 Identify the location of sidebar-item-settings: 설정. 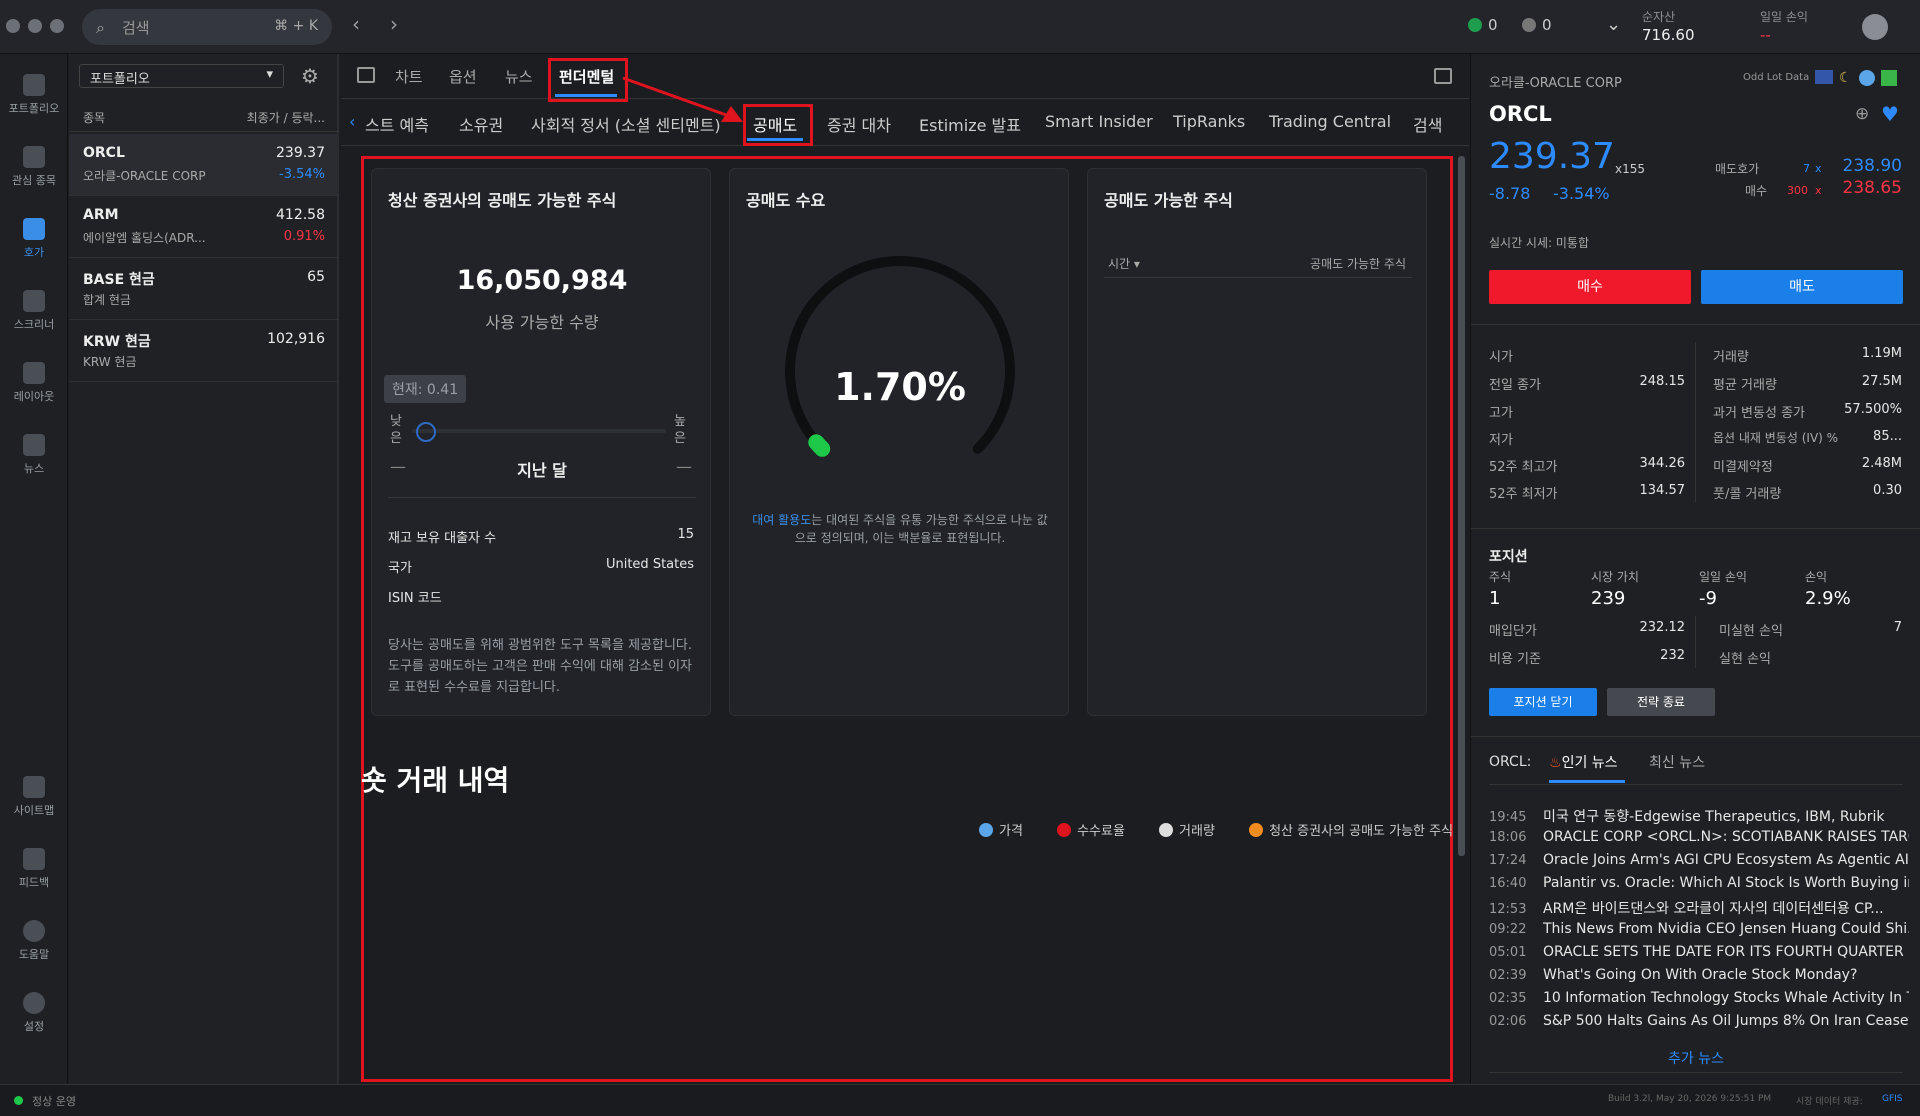
(34, 1013).